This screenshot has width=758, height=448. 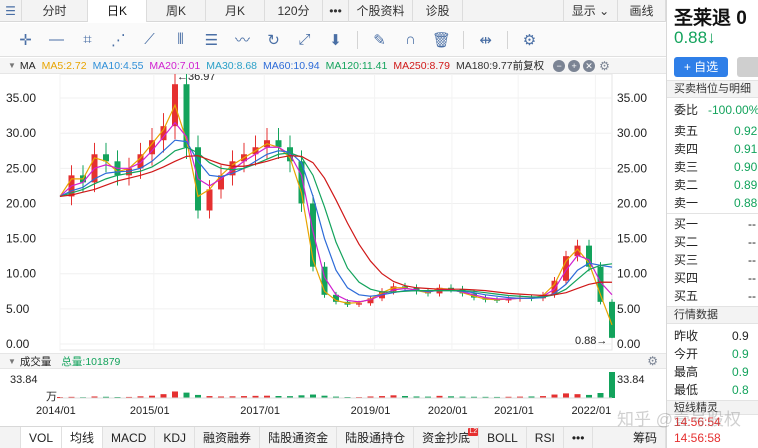 I want to click on minus-icon: −, so click(x=559, y=65).